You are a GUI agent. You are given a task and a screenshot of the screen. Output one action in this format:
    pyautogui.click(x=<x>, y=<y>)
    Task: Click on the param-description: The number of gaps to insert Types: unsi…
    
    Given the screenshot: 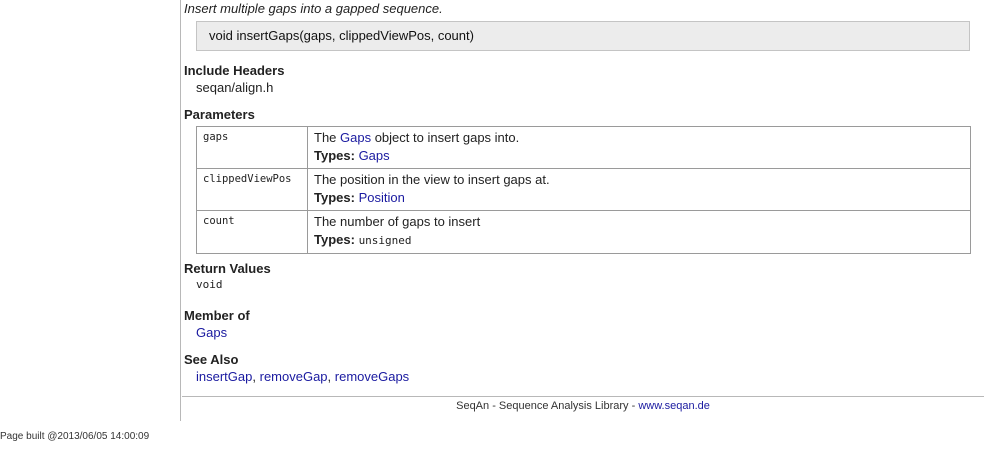 What is the action you would take?
    pyautogui.click(x=639, y=232)
    